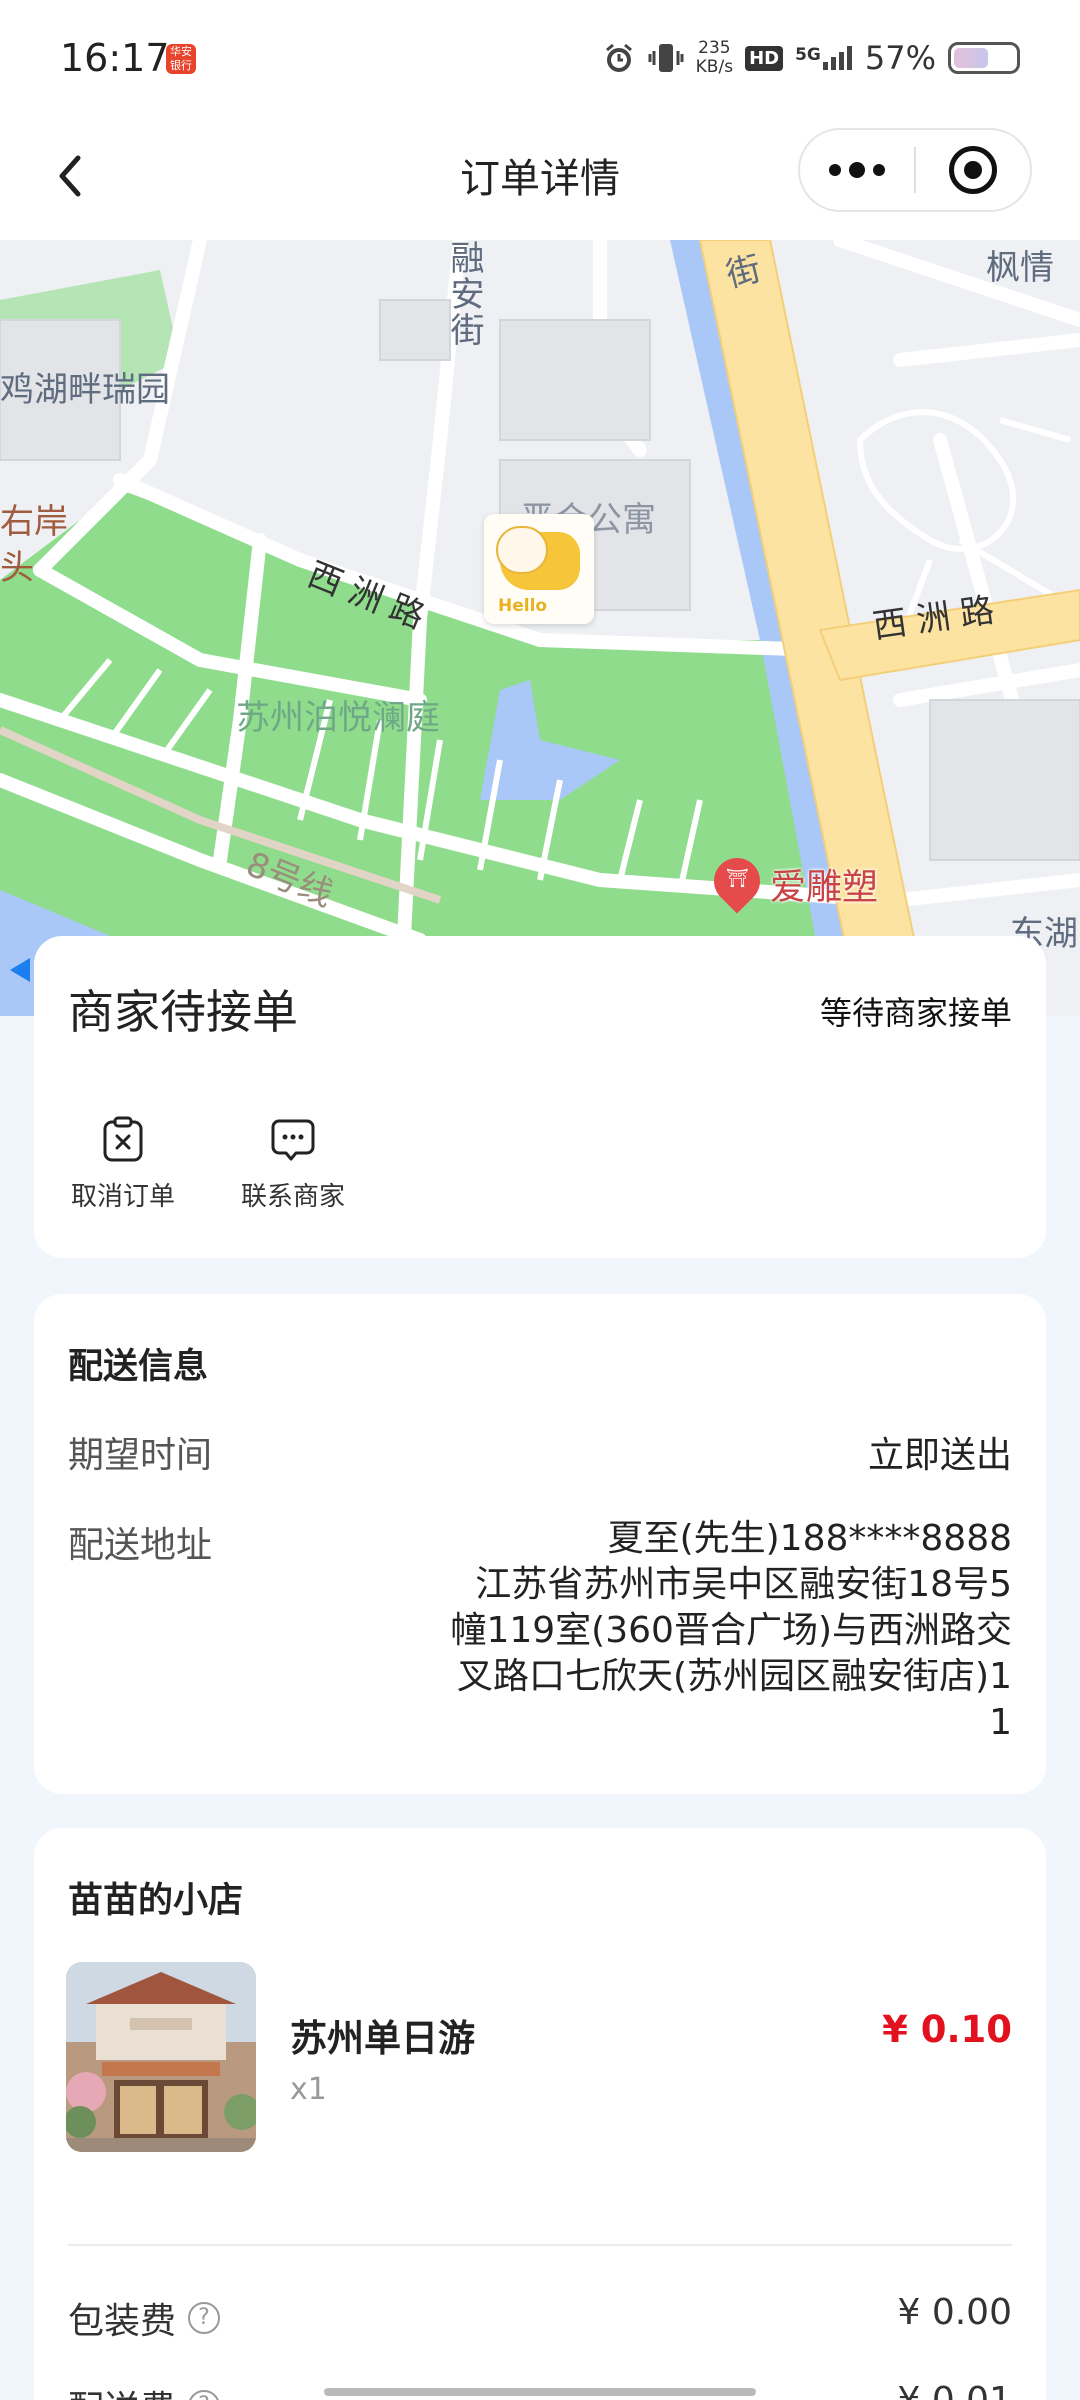  What do you see at coordinates (144, 2390) in the screenshot?
I see `delivery-fee-label: 配送费 ?` at bounding box center [144, 2390].